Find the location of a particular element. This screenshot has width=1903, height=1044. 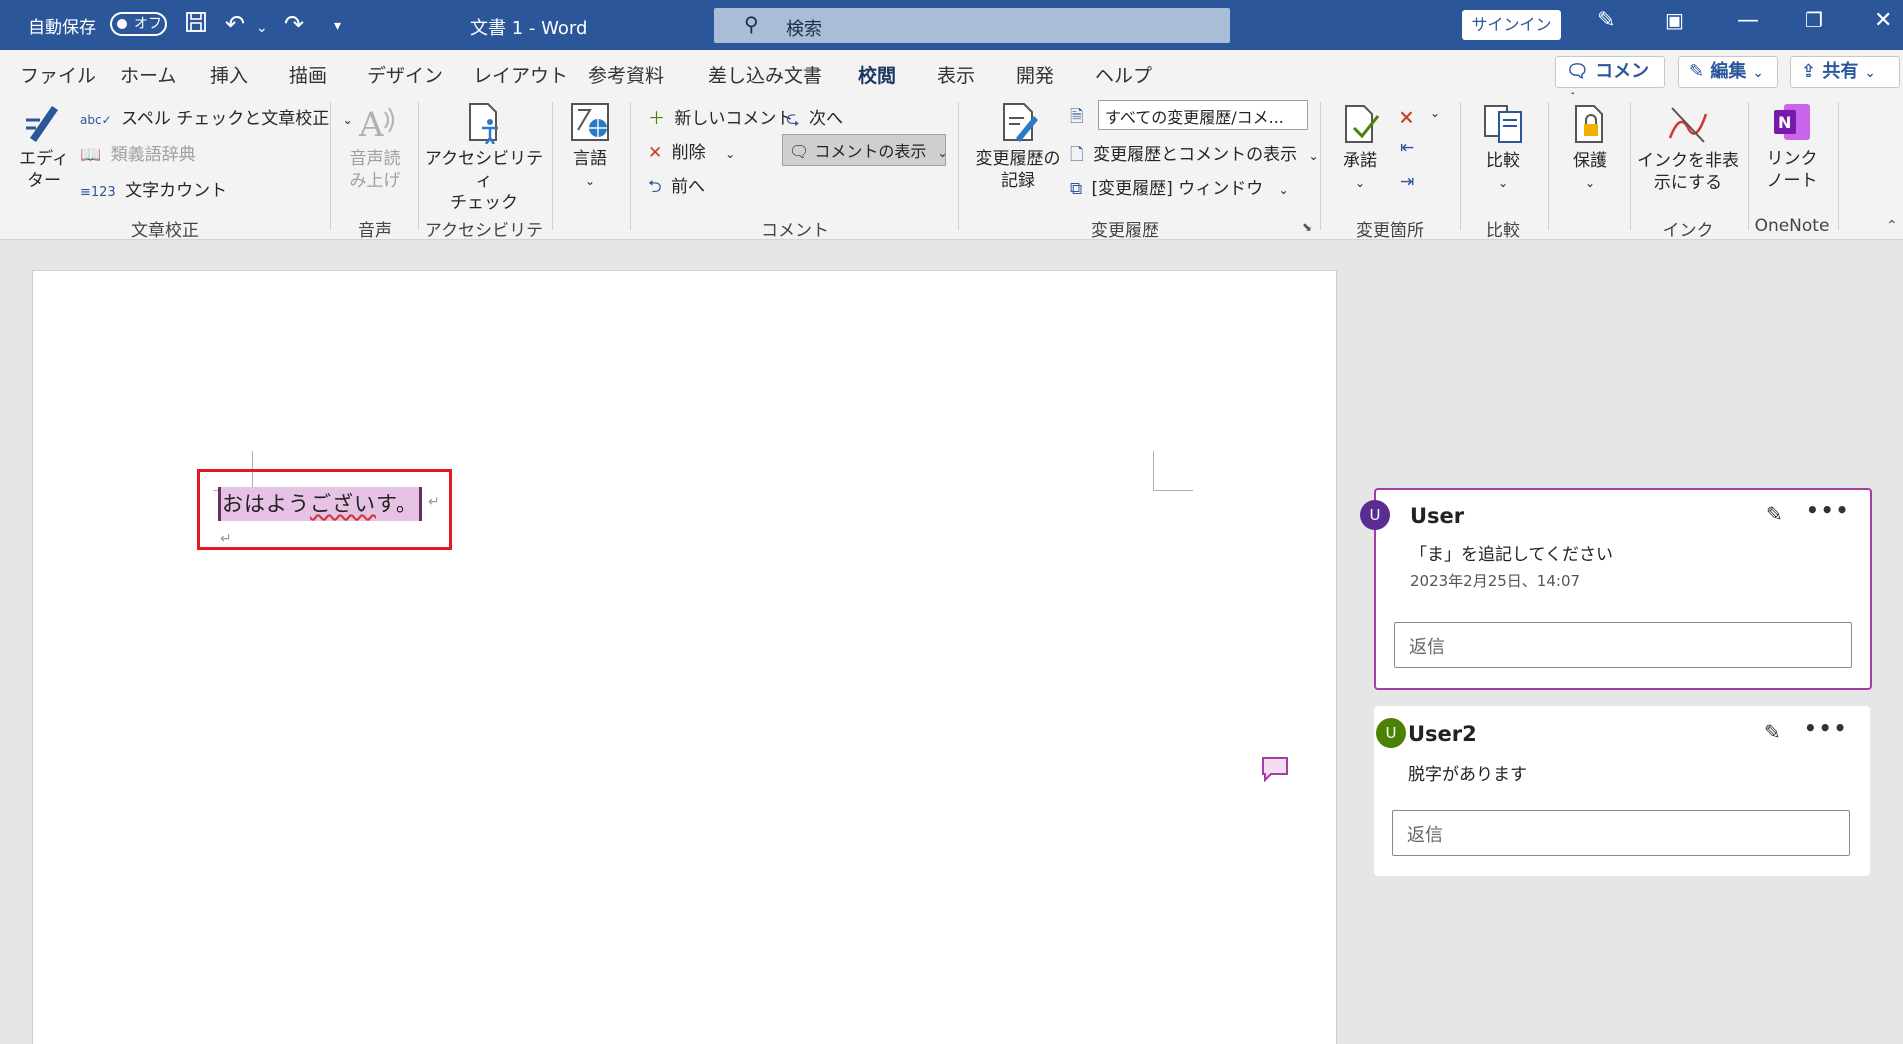

tab-layout: レイアウト is located at coordinates (520, 74).